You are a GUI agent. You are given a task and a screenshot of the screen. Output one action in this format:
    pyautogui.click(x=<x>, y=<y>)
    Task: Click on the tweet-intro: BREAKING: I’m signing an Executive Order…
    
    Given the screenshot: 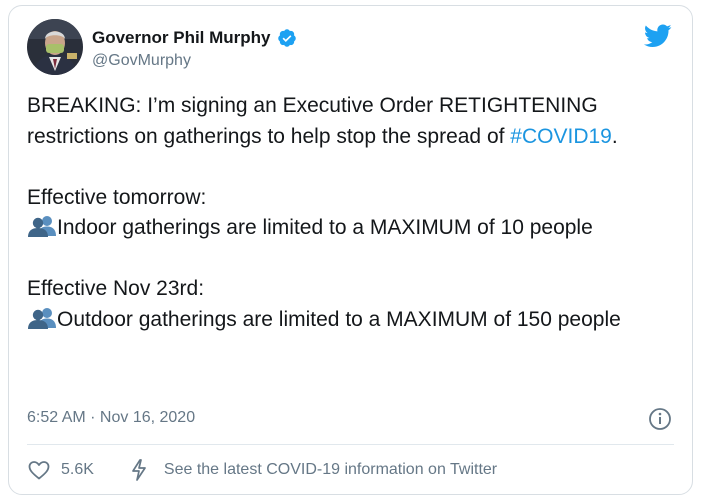 What is the action you would take?
    pyautogui.click(x=322, y=121)
    